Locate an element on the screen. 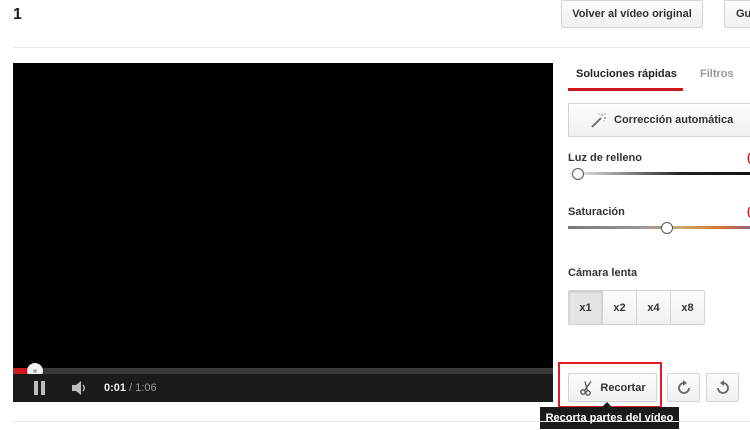 The width and height of the screenshot is (750, 430). tab-filters: Filtros is located at coordinates (717, 74).